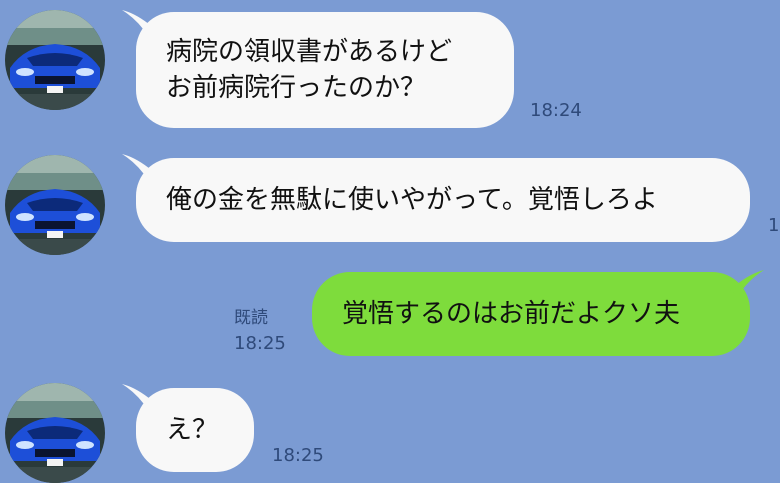  What do you see at coordinates (556, 110) in the screenshot?
I see `message-timestamp: 18:24` at bounding box center [556, 110].